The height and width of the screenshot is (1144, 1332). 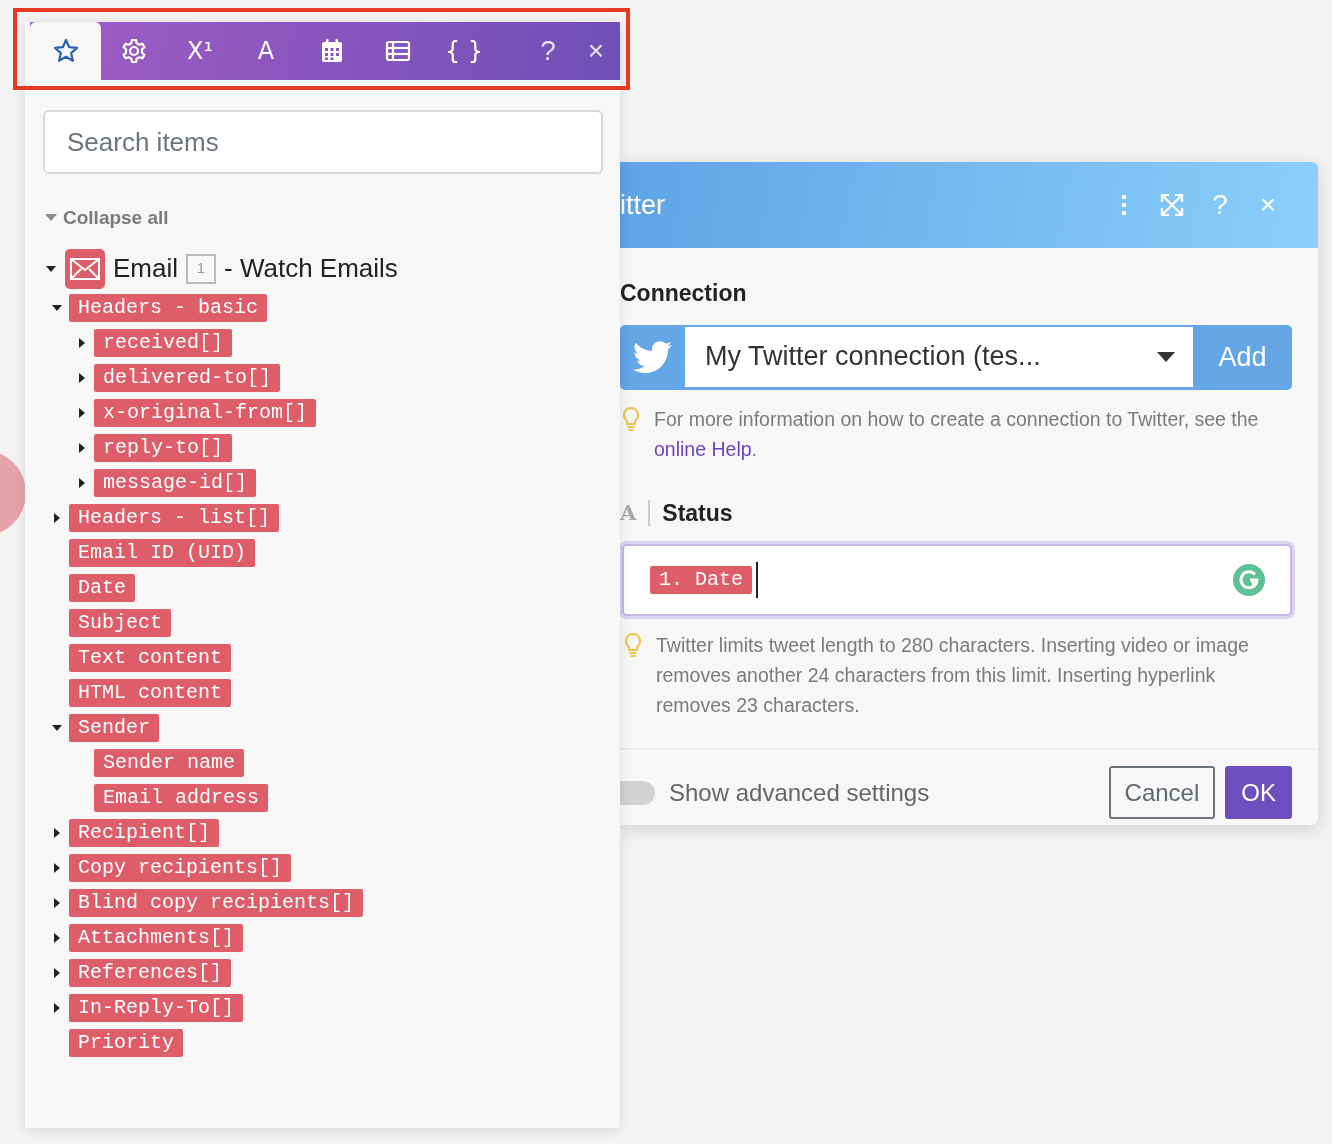 What do you see at coordinates (163, 343) in the screenshot?
I see `tree-item: received[]` at bounding box center [163, 343].